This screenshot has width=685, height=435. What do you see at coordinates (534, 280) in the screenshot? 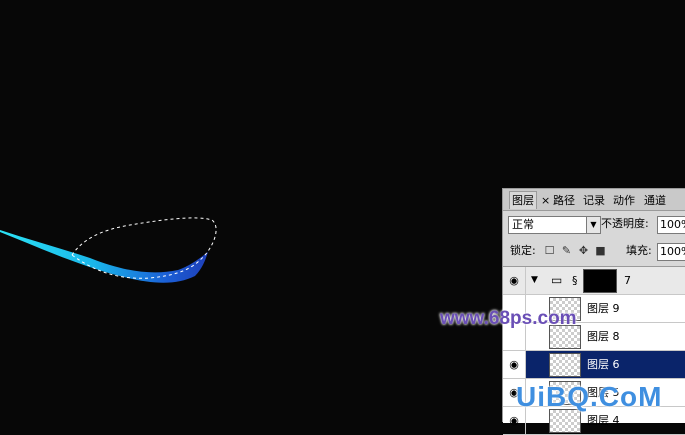
I see `expand-triangle-icon: ▼` at bounding box center [534, 280].